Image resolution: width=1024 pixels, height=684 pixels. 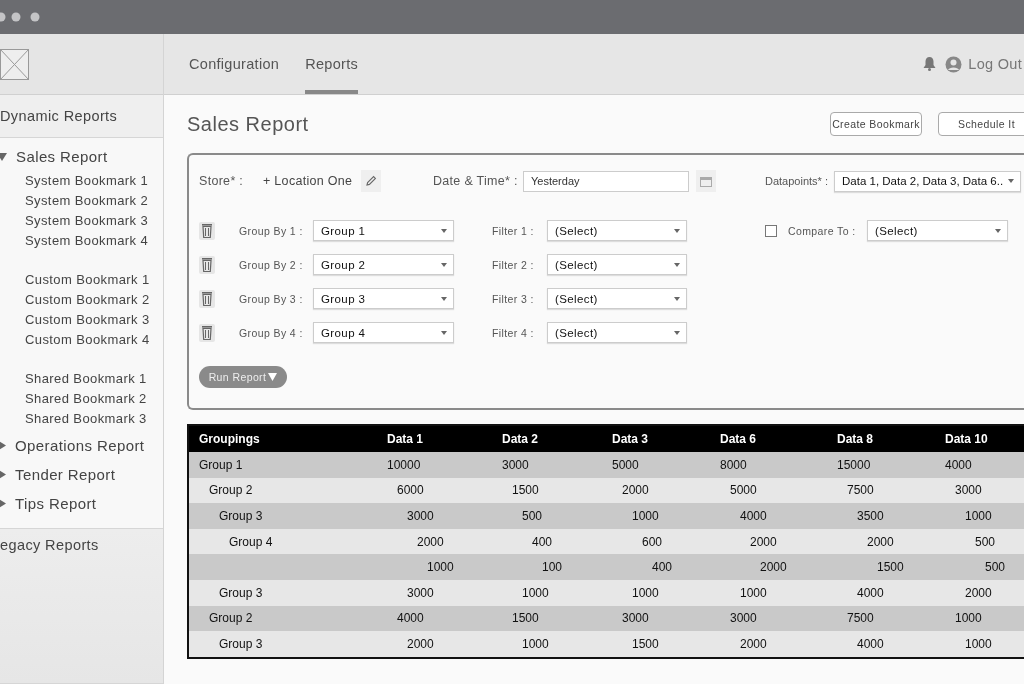 What do you see at coordinates (81, 300) in the screenshot?
I see `bookmark-link: Custom Bookmark 2` at bounding box center [81, 300].